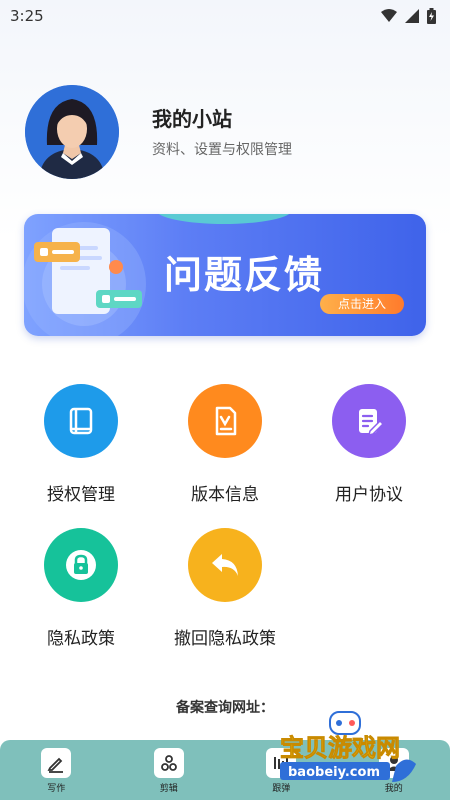  I want to click on user-icon, so click(393, 763).